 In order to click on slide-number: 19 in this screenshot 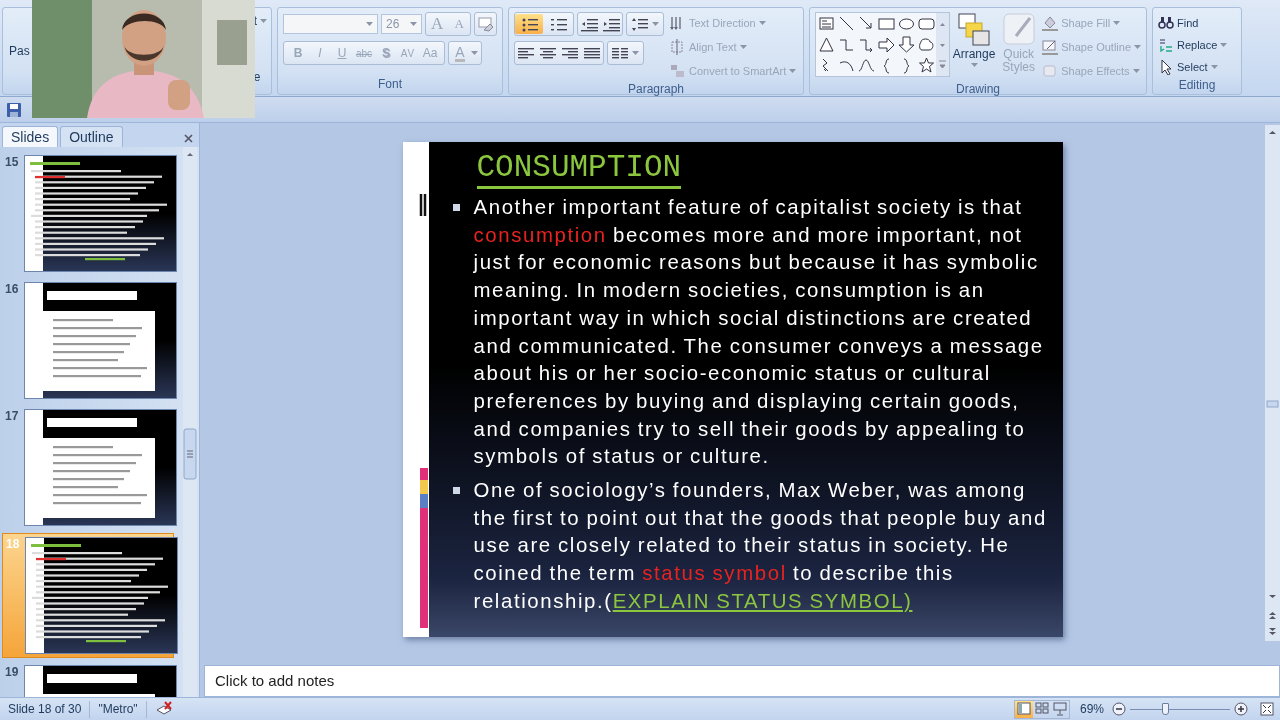, I will do `click(12, 673)`.